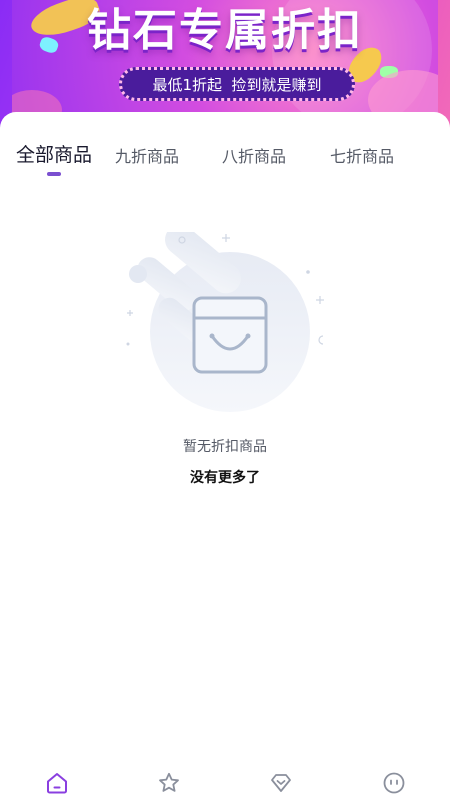  What do you see at coordinates (225, 784) in the screenshot?
I see `bottom-nav` at bounding box center [225, 784].